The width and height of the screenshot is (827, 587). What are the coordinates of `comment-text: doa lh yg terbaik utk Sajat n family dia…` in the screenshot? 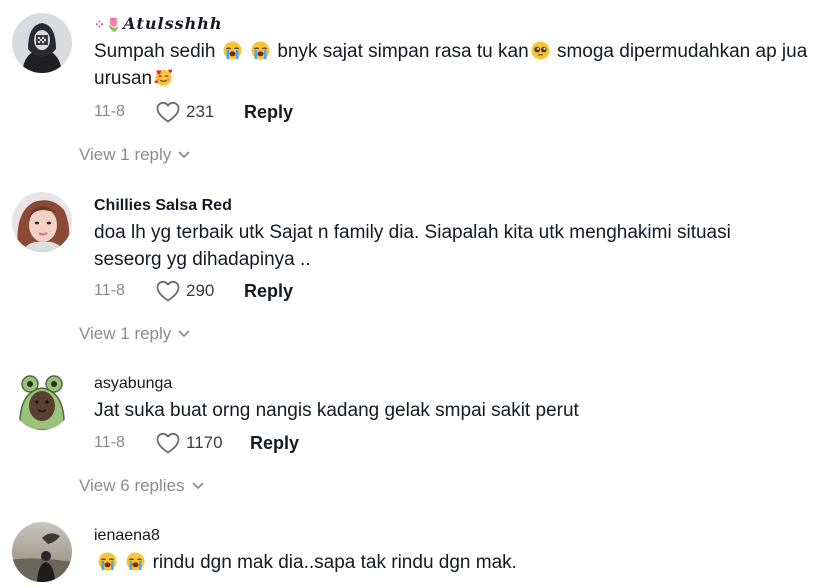 It's located at (412, 246).